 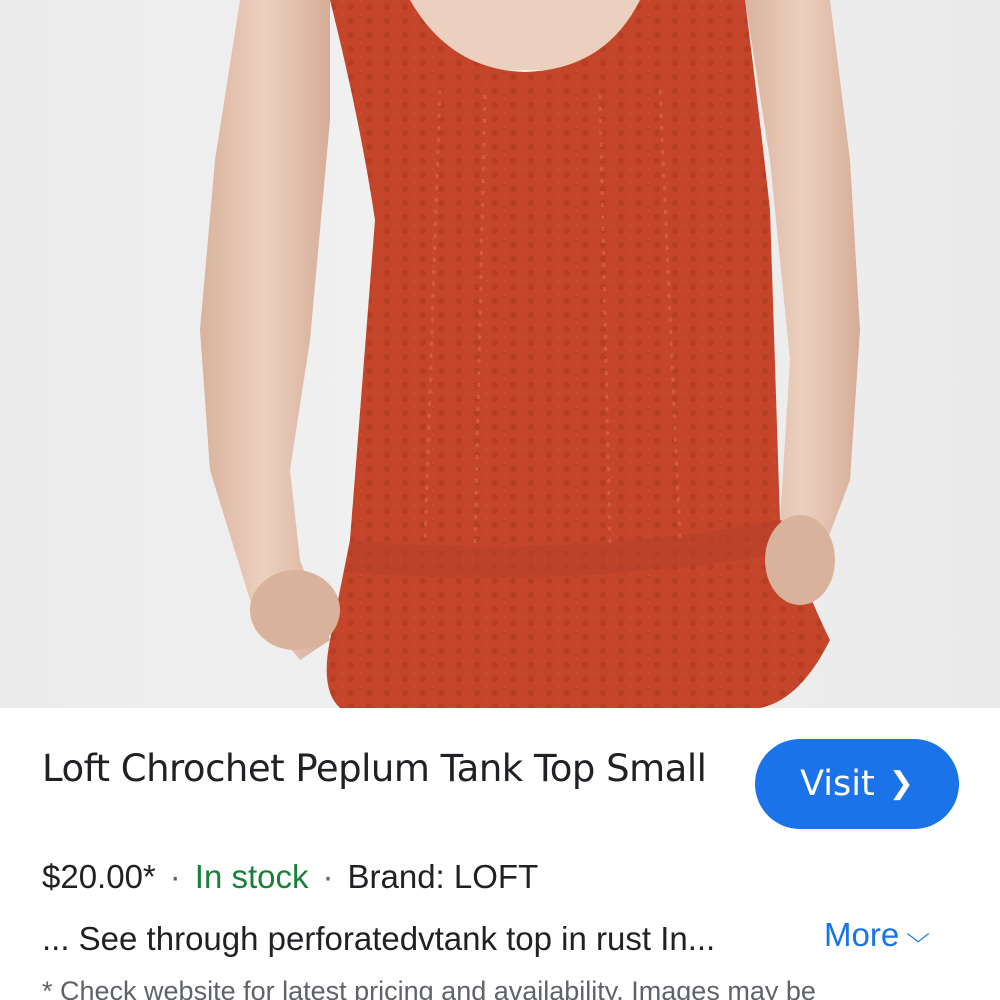 I want to click on chevron-down-icon: ⌵, so click(x=918, y=934).